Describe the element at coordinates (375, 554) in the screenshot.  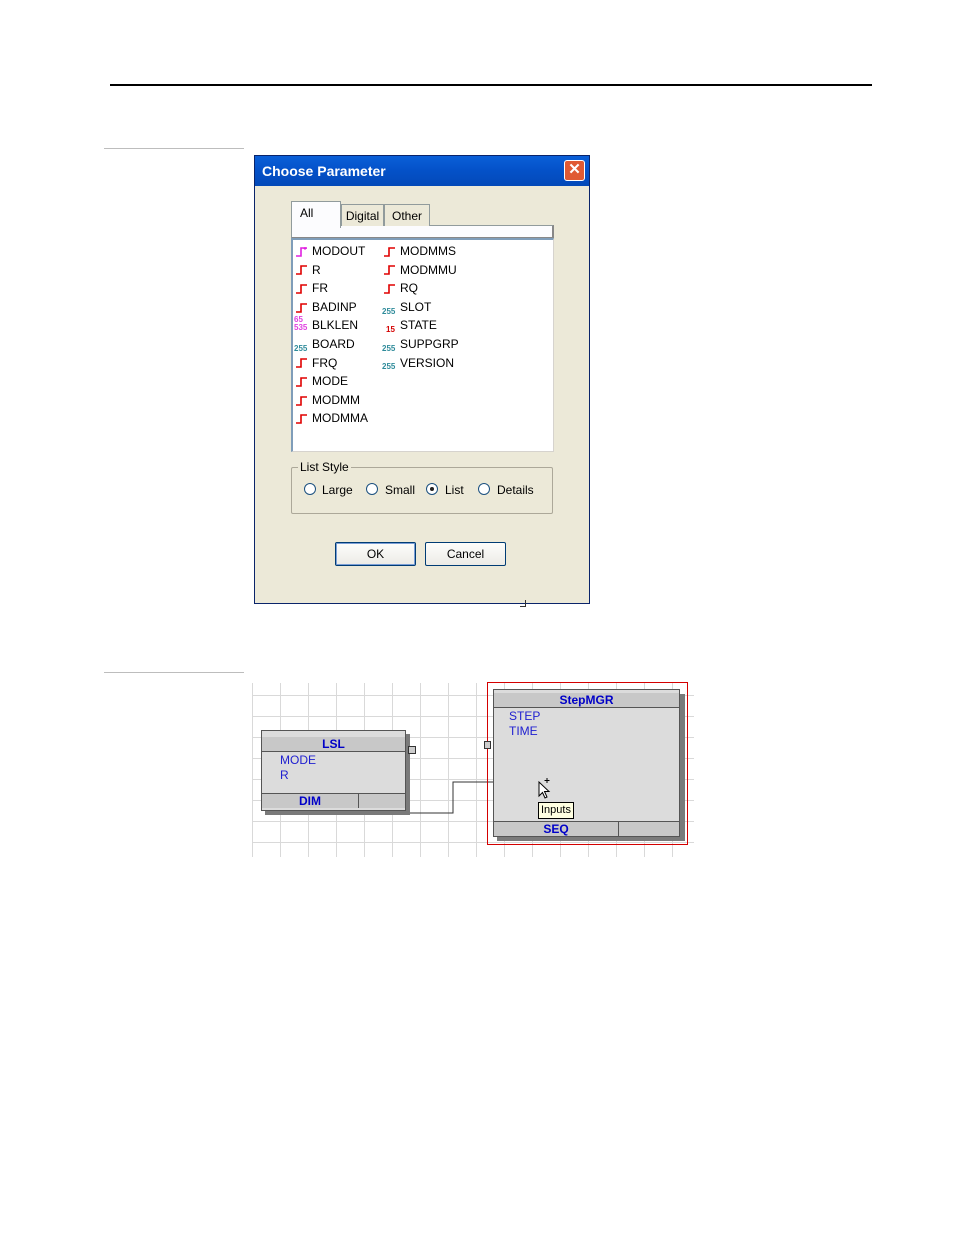
I see `ok-button: OK` at that location.